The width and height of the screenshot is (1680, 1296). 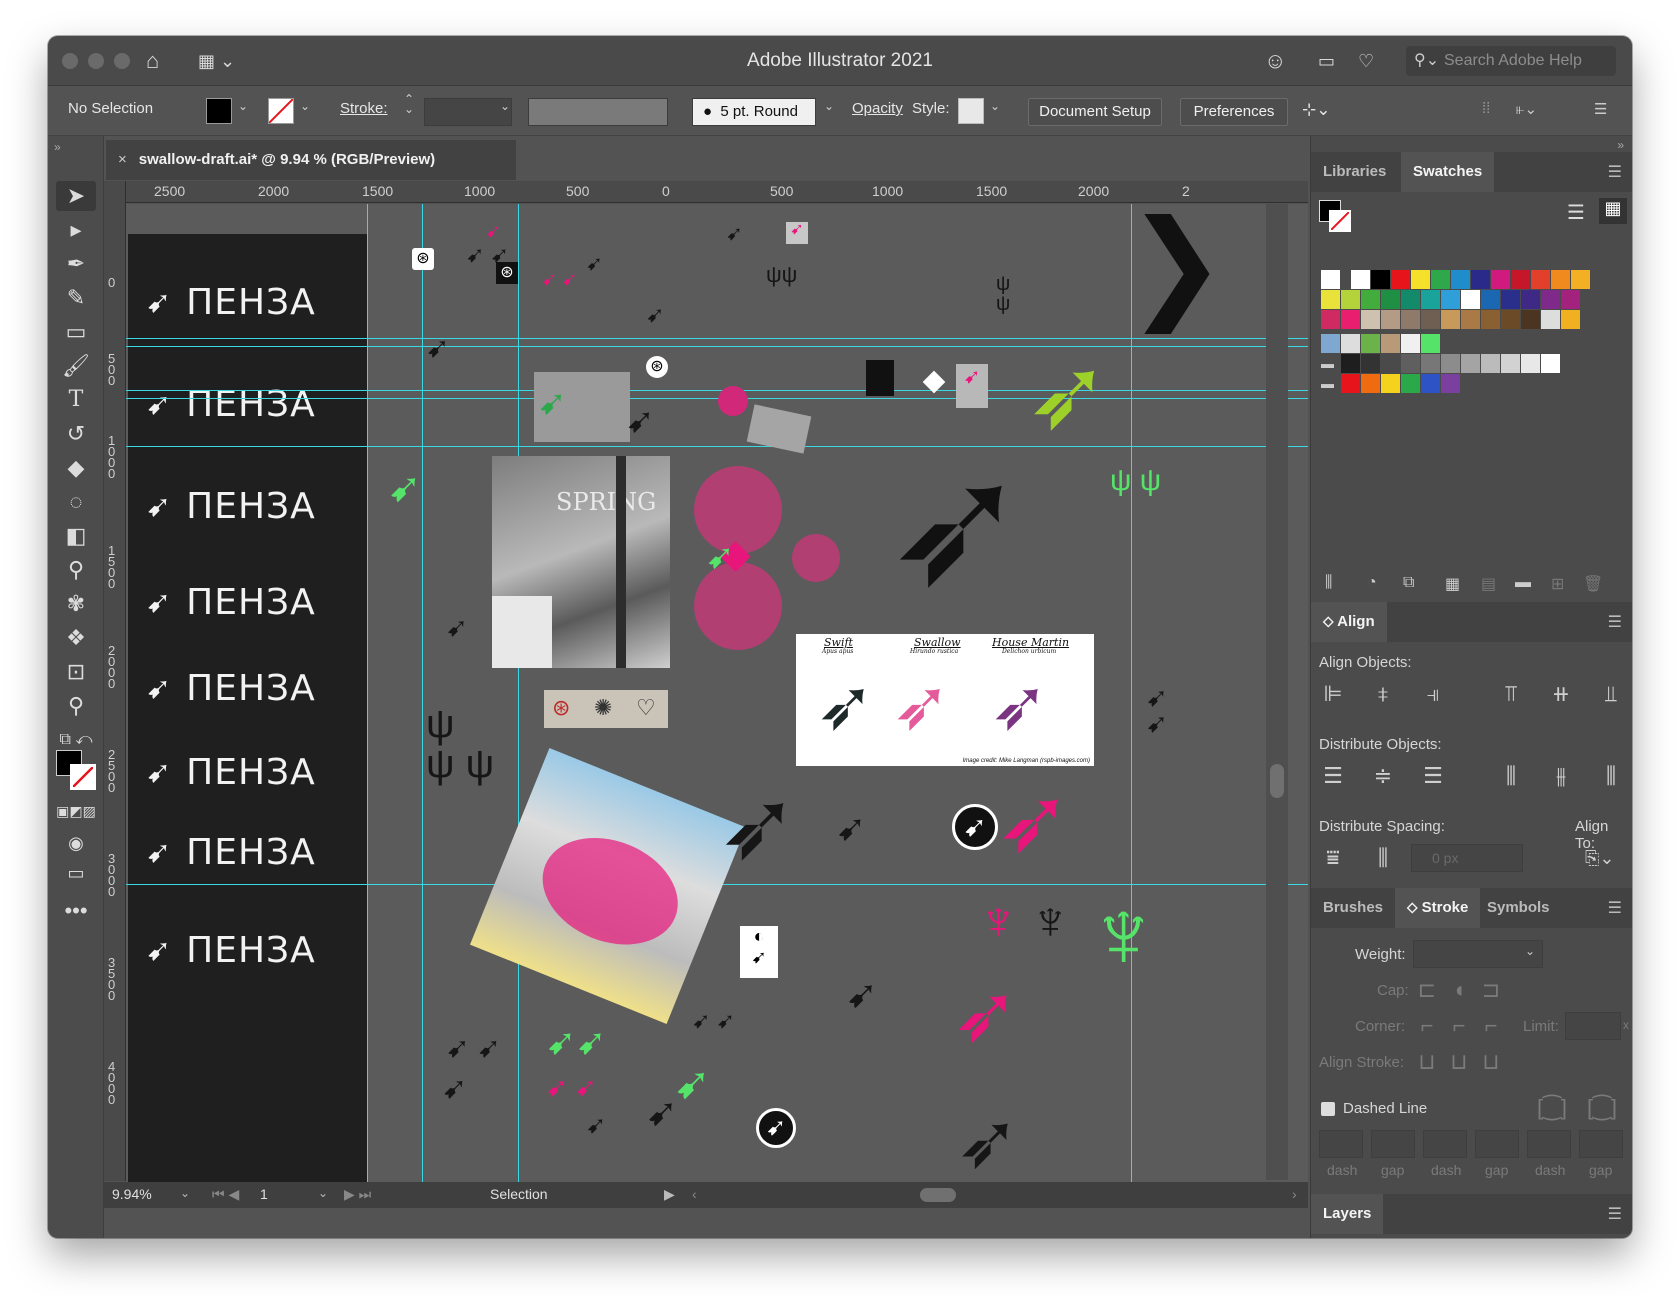 What do you see at coordinates (76, 843) in the screenshot?
I see `draw-mode-icon: ◉` at bounding box center [76, 843].